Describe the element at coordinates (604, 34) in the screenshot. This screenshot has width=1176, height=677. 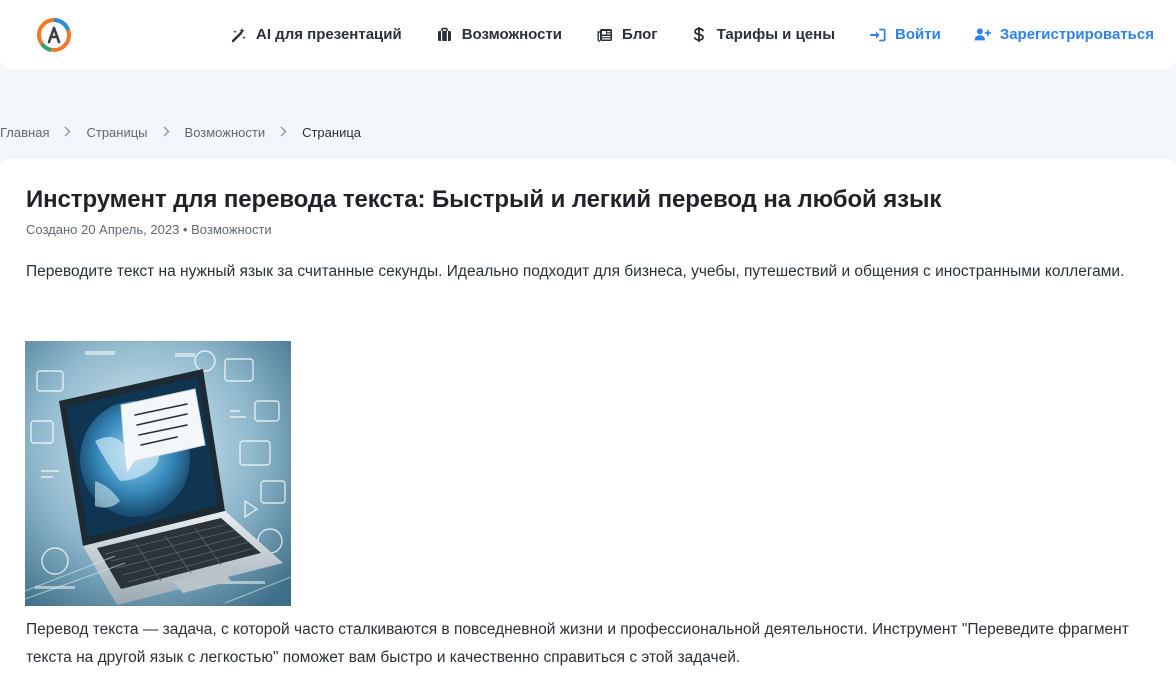
I see `newspaper-icon` at that location.